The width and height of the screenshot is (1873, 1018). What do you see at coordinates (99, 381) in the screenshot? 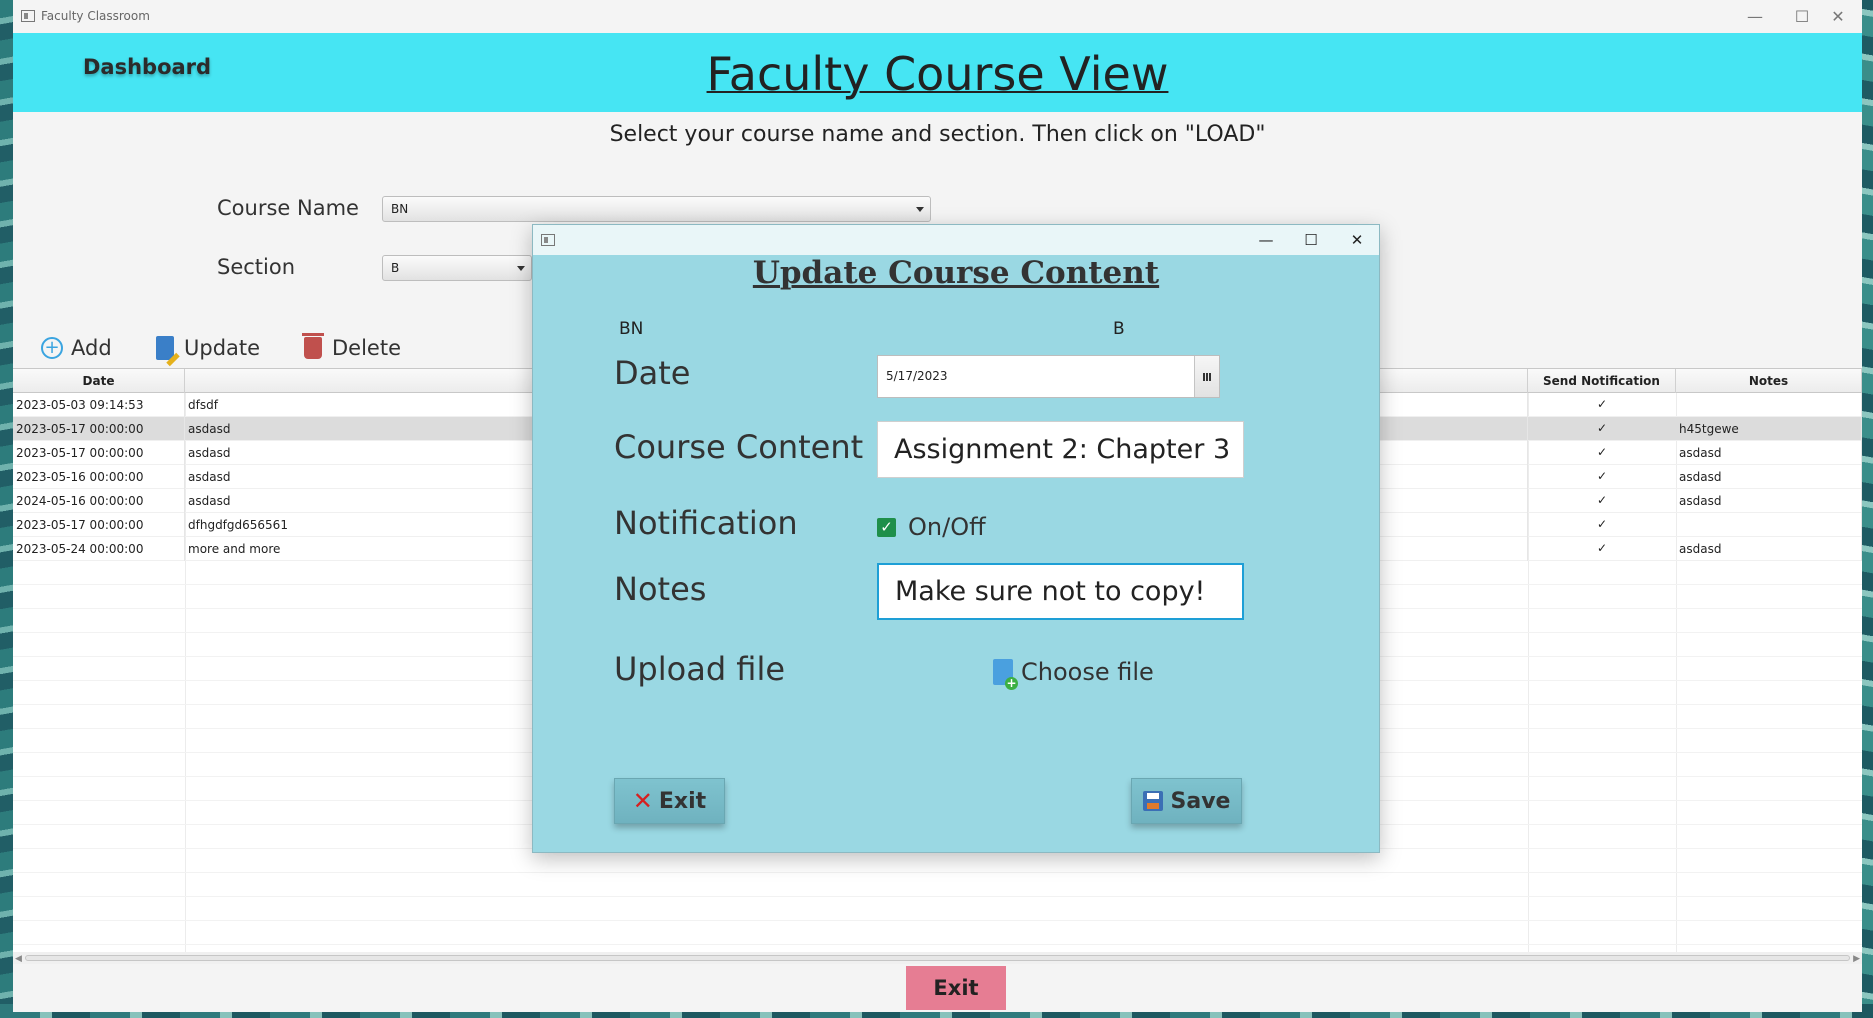
I see `column-header-date: Date` at bounding box center [99, 381].